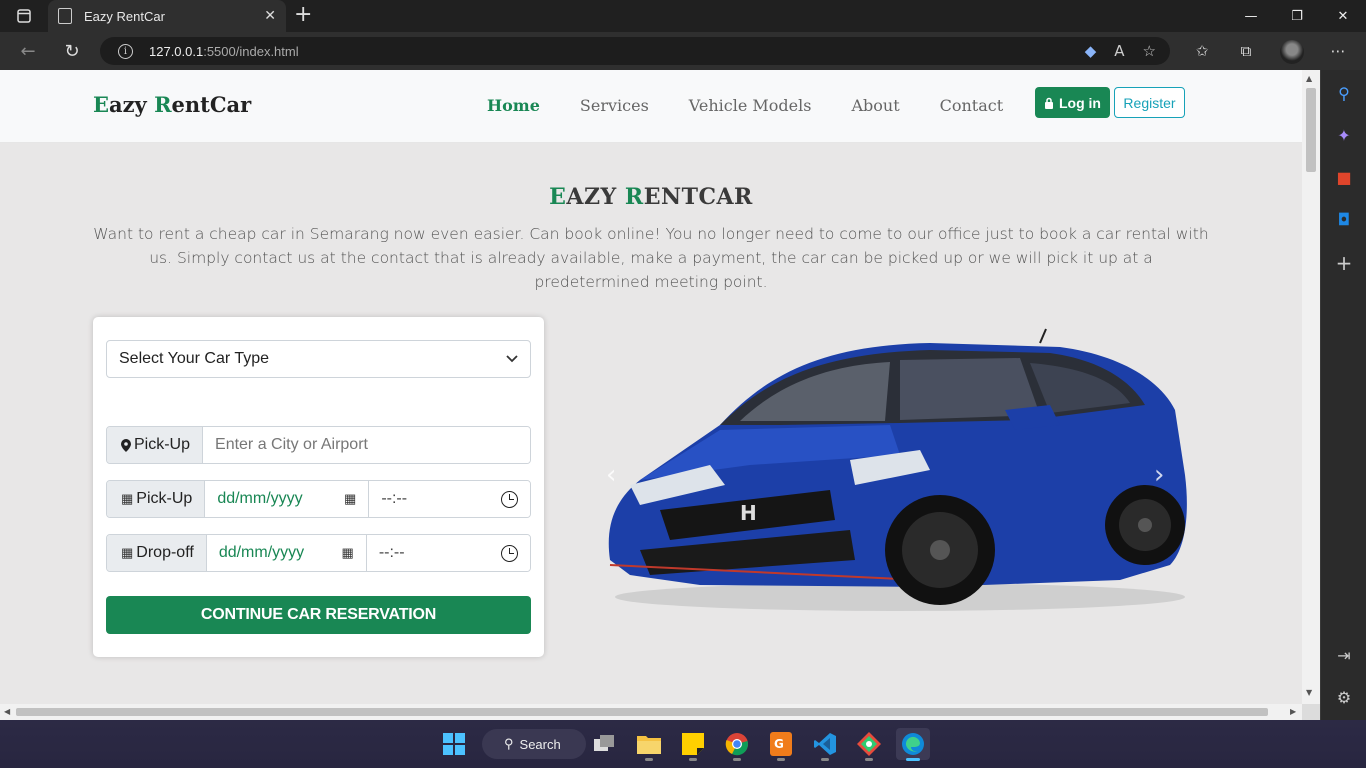 The width and height of the screenshot is (1366, 768). What do you see at coordinates (194, 358) in the screenshot?
I see `car-type-select-value: Select Your Car Type` at bounding box center [194, 358].